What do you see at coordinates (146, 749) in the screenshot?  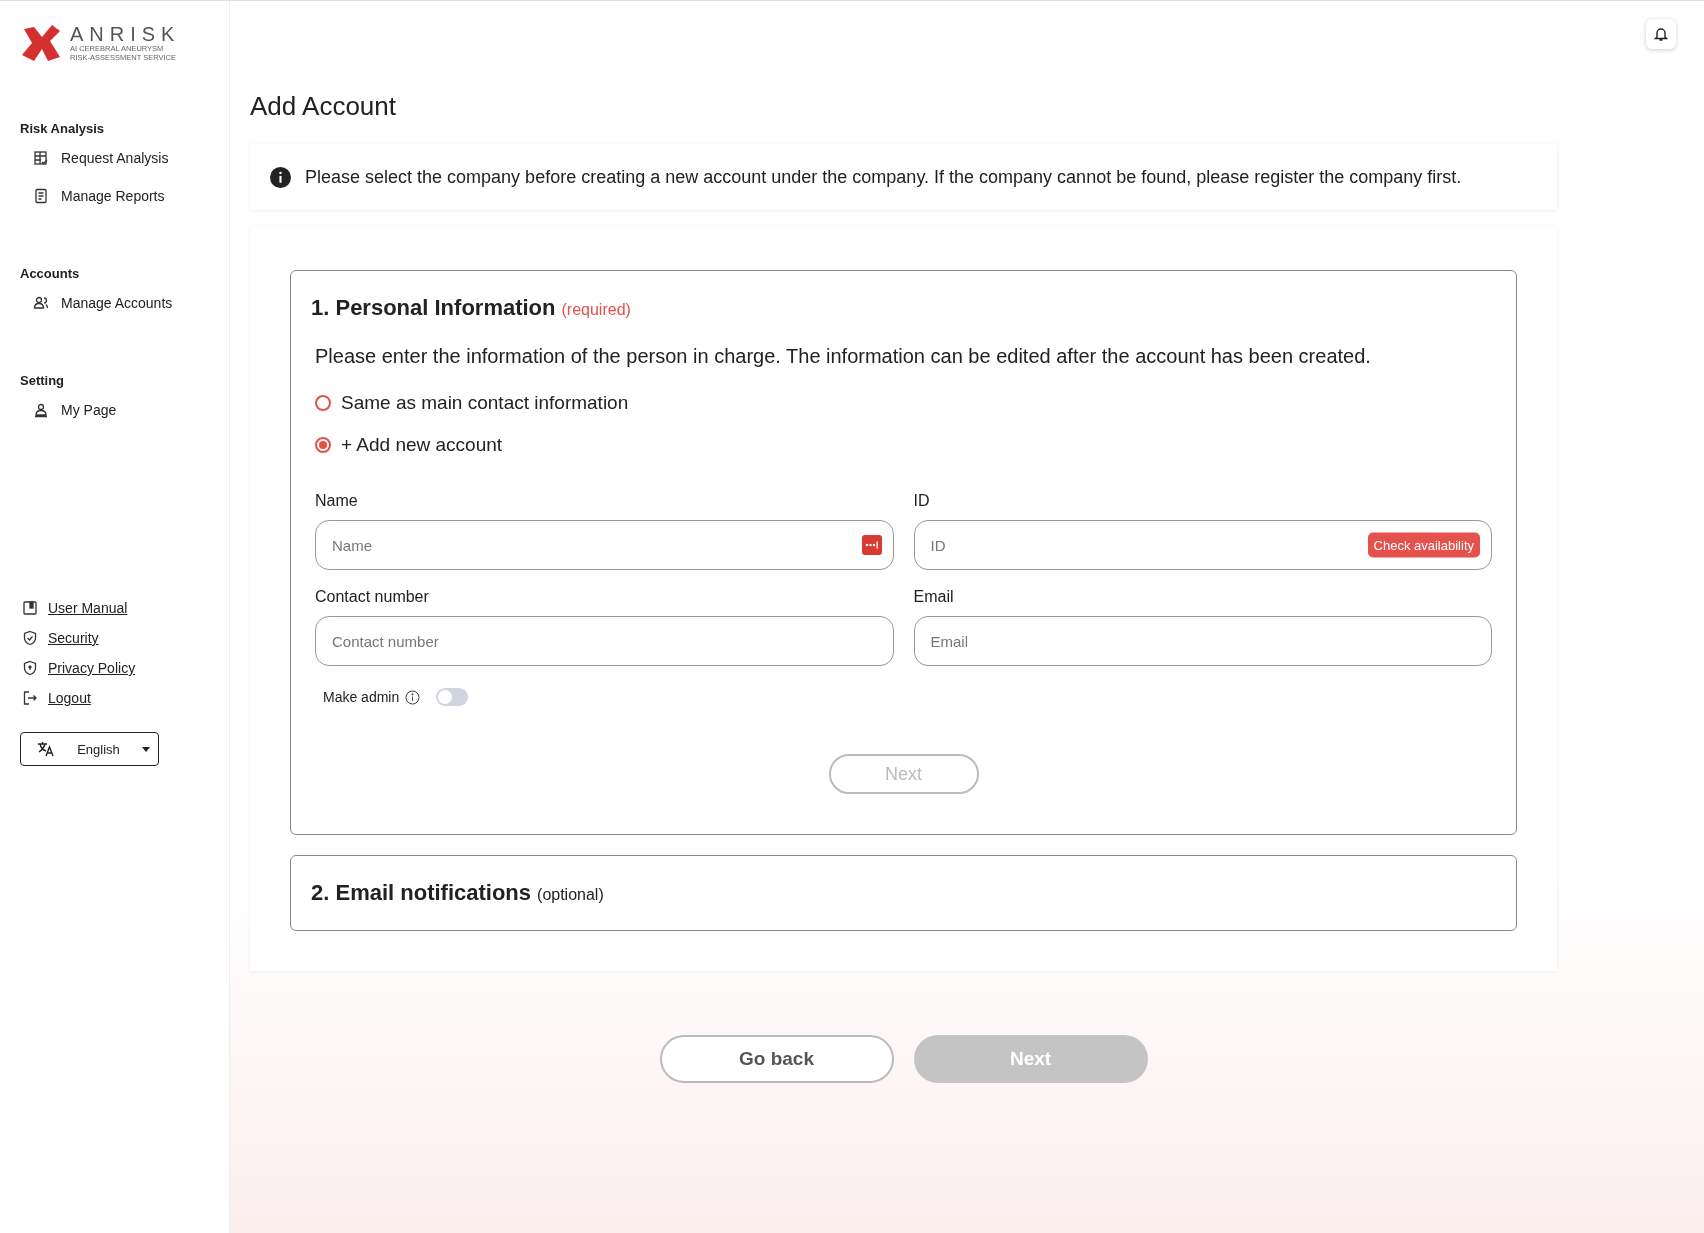 I see `caret-icon` at bounding box center [146, 749].